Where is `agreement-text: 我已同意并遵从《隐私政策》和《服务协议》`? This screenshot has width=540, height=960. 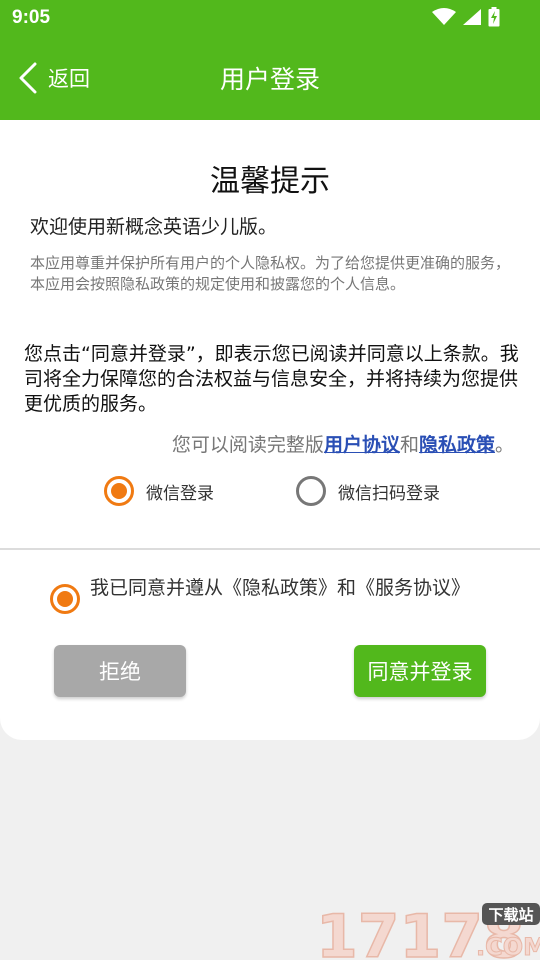 agreement-text: 我已同意并遵从《隐私政策》和《服务协议》 is located at coordinates (280, 588).